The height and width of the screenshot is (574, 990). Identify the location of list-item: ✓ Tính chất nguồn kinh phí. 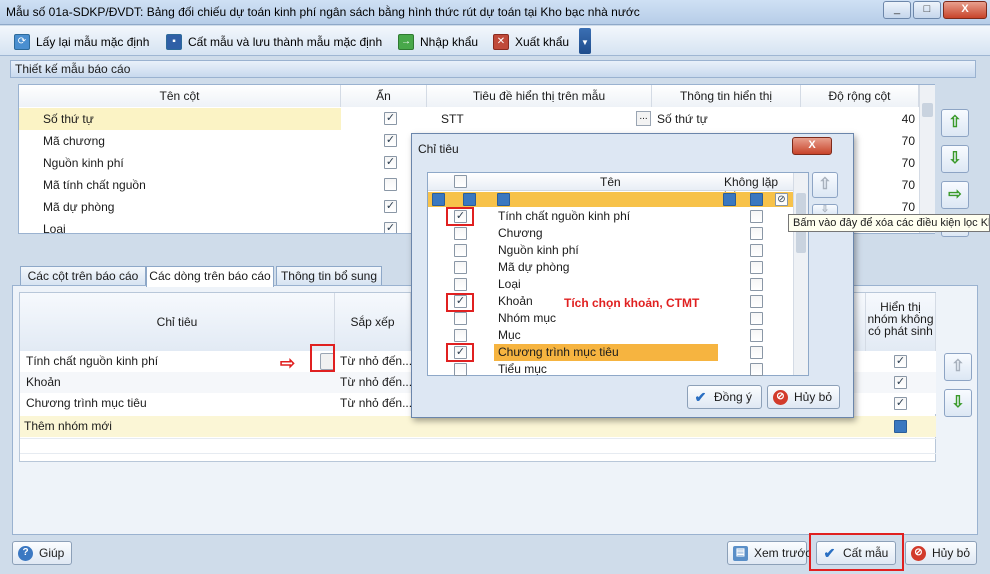
(610, 216).